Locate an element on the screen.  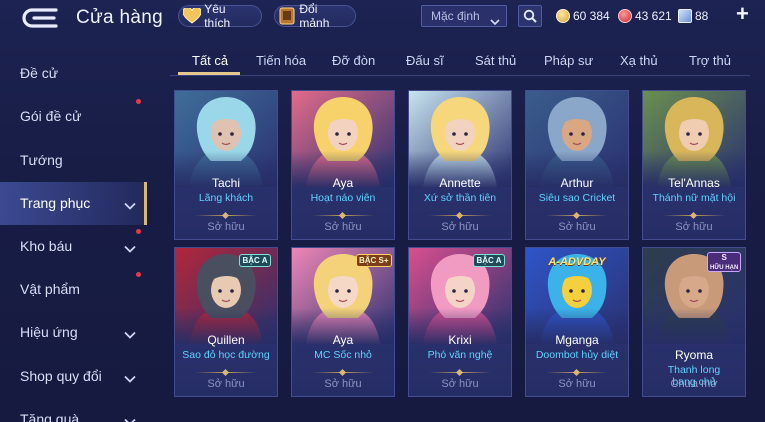
back-button is located at coordinates (40, 18).